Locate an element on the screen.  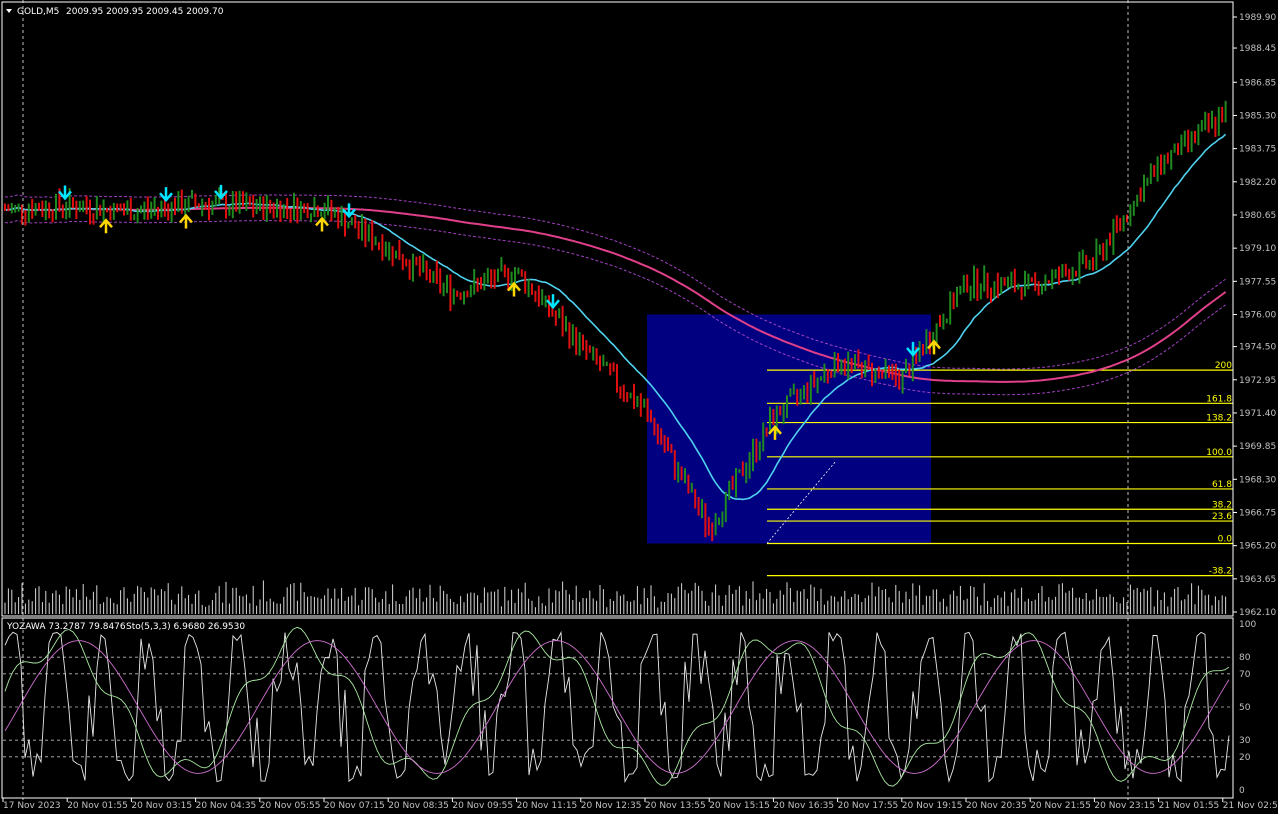
fib-level-label: 138.2 is located at coordinates (1219, 419).